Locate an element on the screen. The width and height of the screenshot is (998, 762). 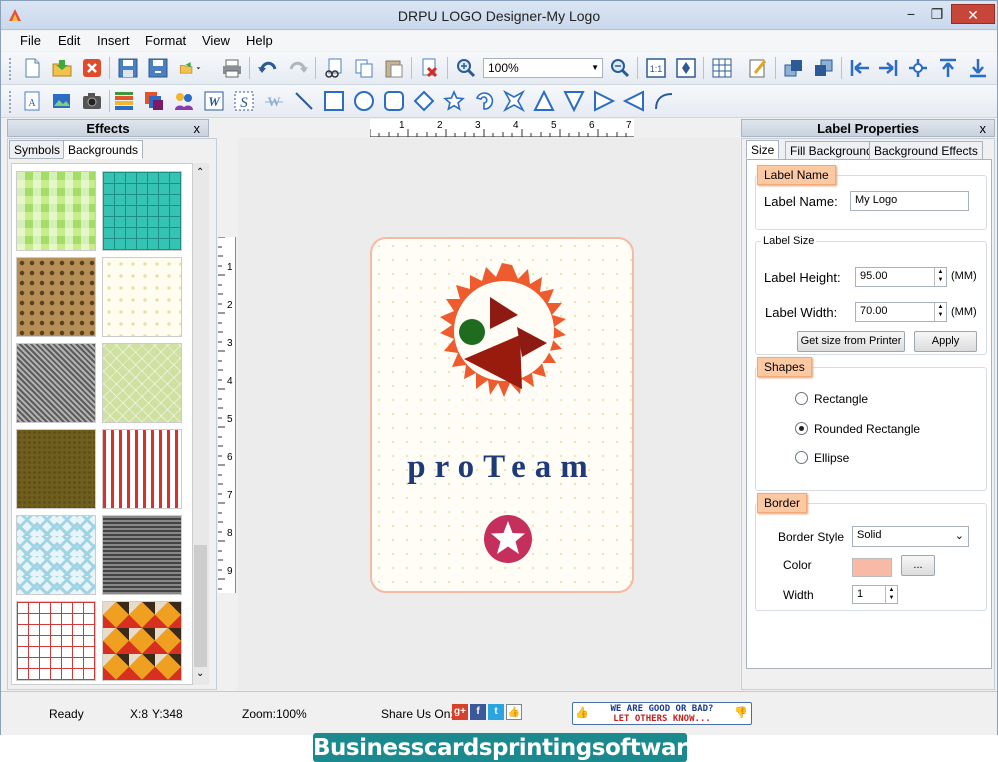
curve-tool-icon is located at coordinates (664, 101).